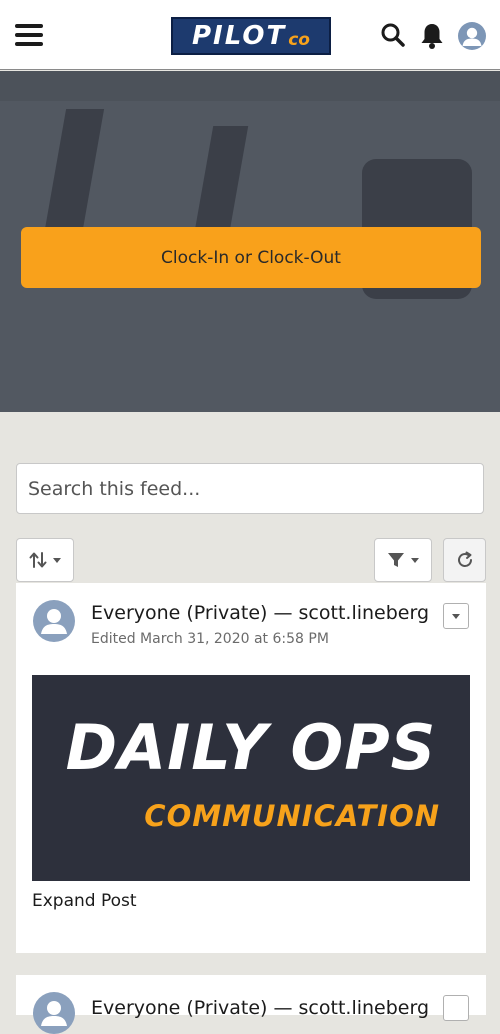 This screenshot has height=1034, width=500. I want to click on logo-co-text: co, so click(299, 40).